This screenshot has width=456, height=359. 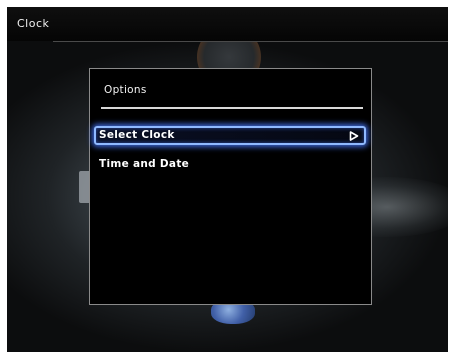 I want to click on page-title: Clock, so click(x=33, y=23).